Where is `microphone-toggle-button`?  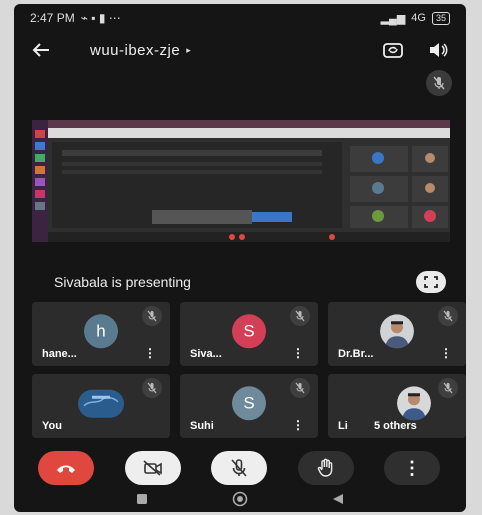
microphone-toggle-button is located at coordinates (239, 468).